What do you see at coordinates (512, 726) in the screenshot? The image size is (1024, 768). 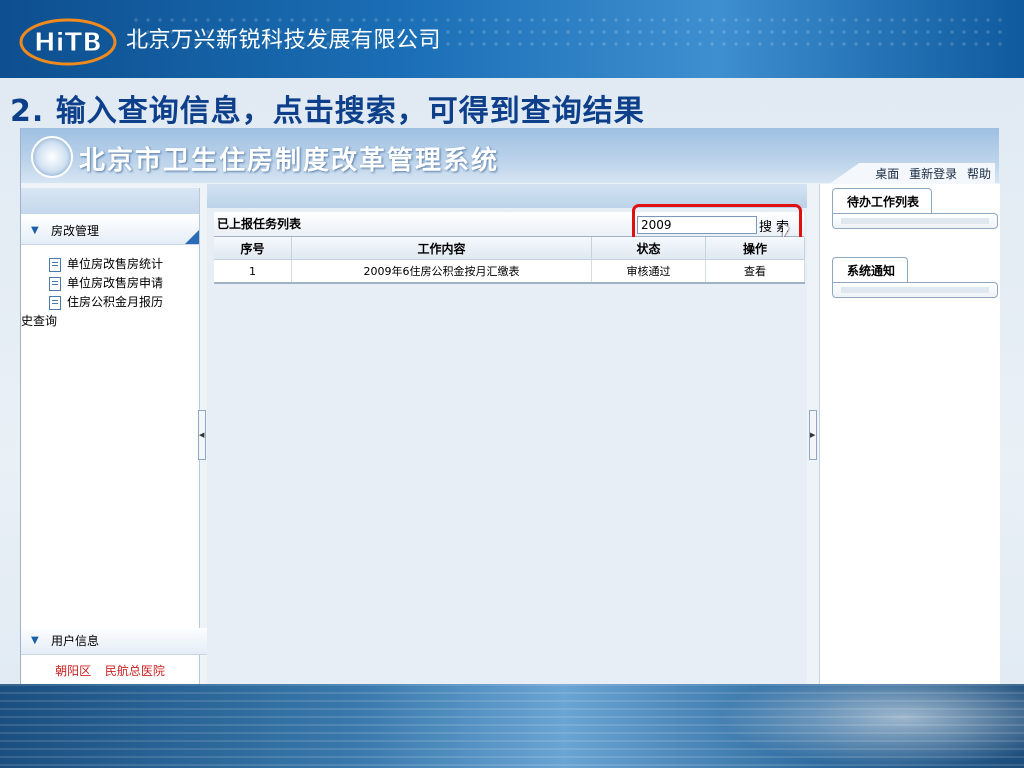 I see `bottom-decoration` at bounding box center [512, 726].